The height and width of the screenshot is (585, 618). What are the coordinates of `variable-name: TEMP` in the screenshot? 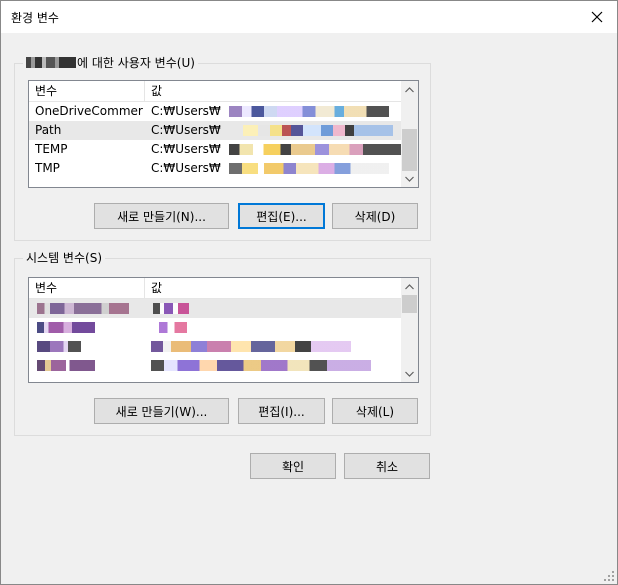 It's located at (51, 149).